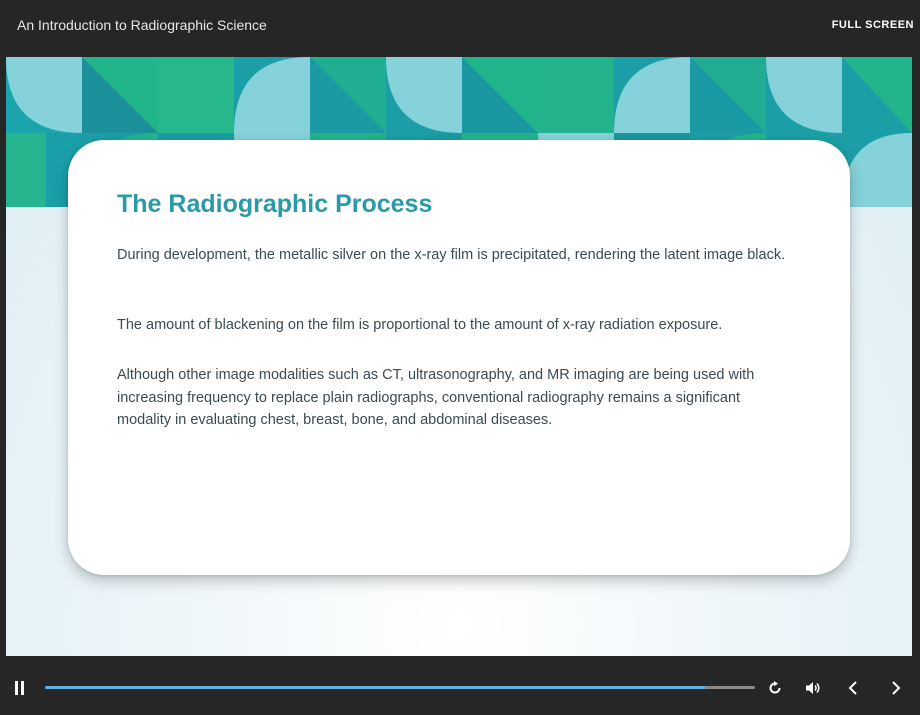 The image size is (920, 715). I want to click on player-controls, so click(460, 686).